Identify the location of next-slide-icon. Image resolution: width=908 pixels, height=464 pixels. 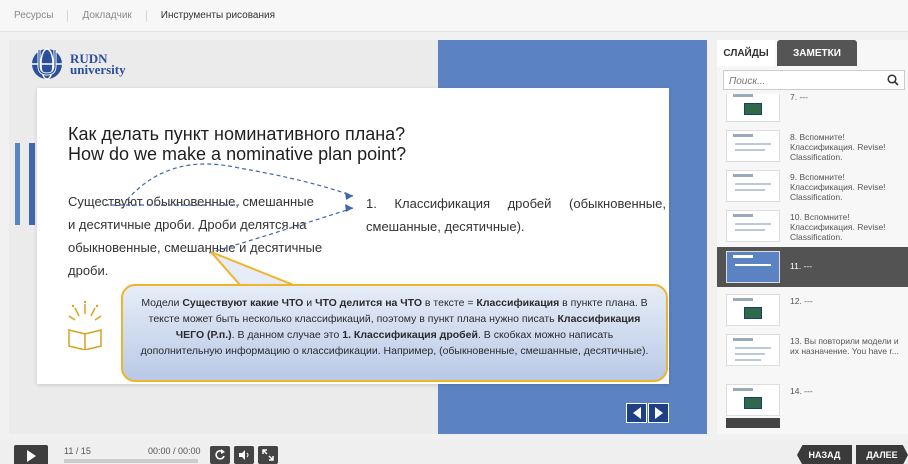
(658, 413).